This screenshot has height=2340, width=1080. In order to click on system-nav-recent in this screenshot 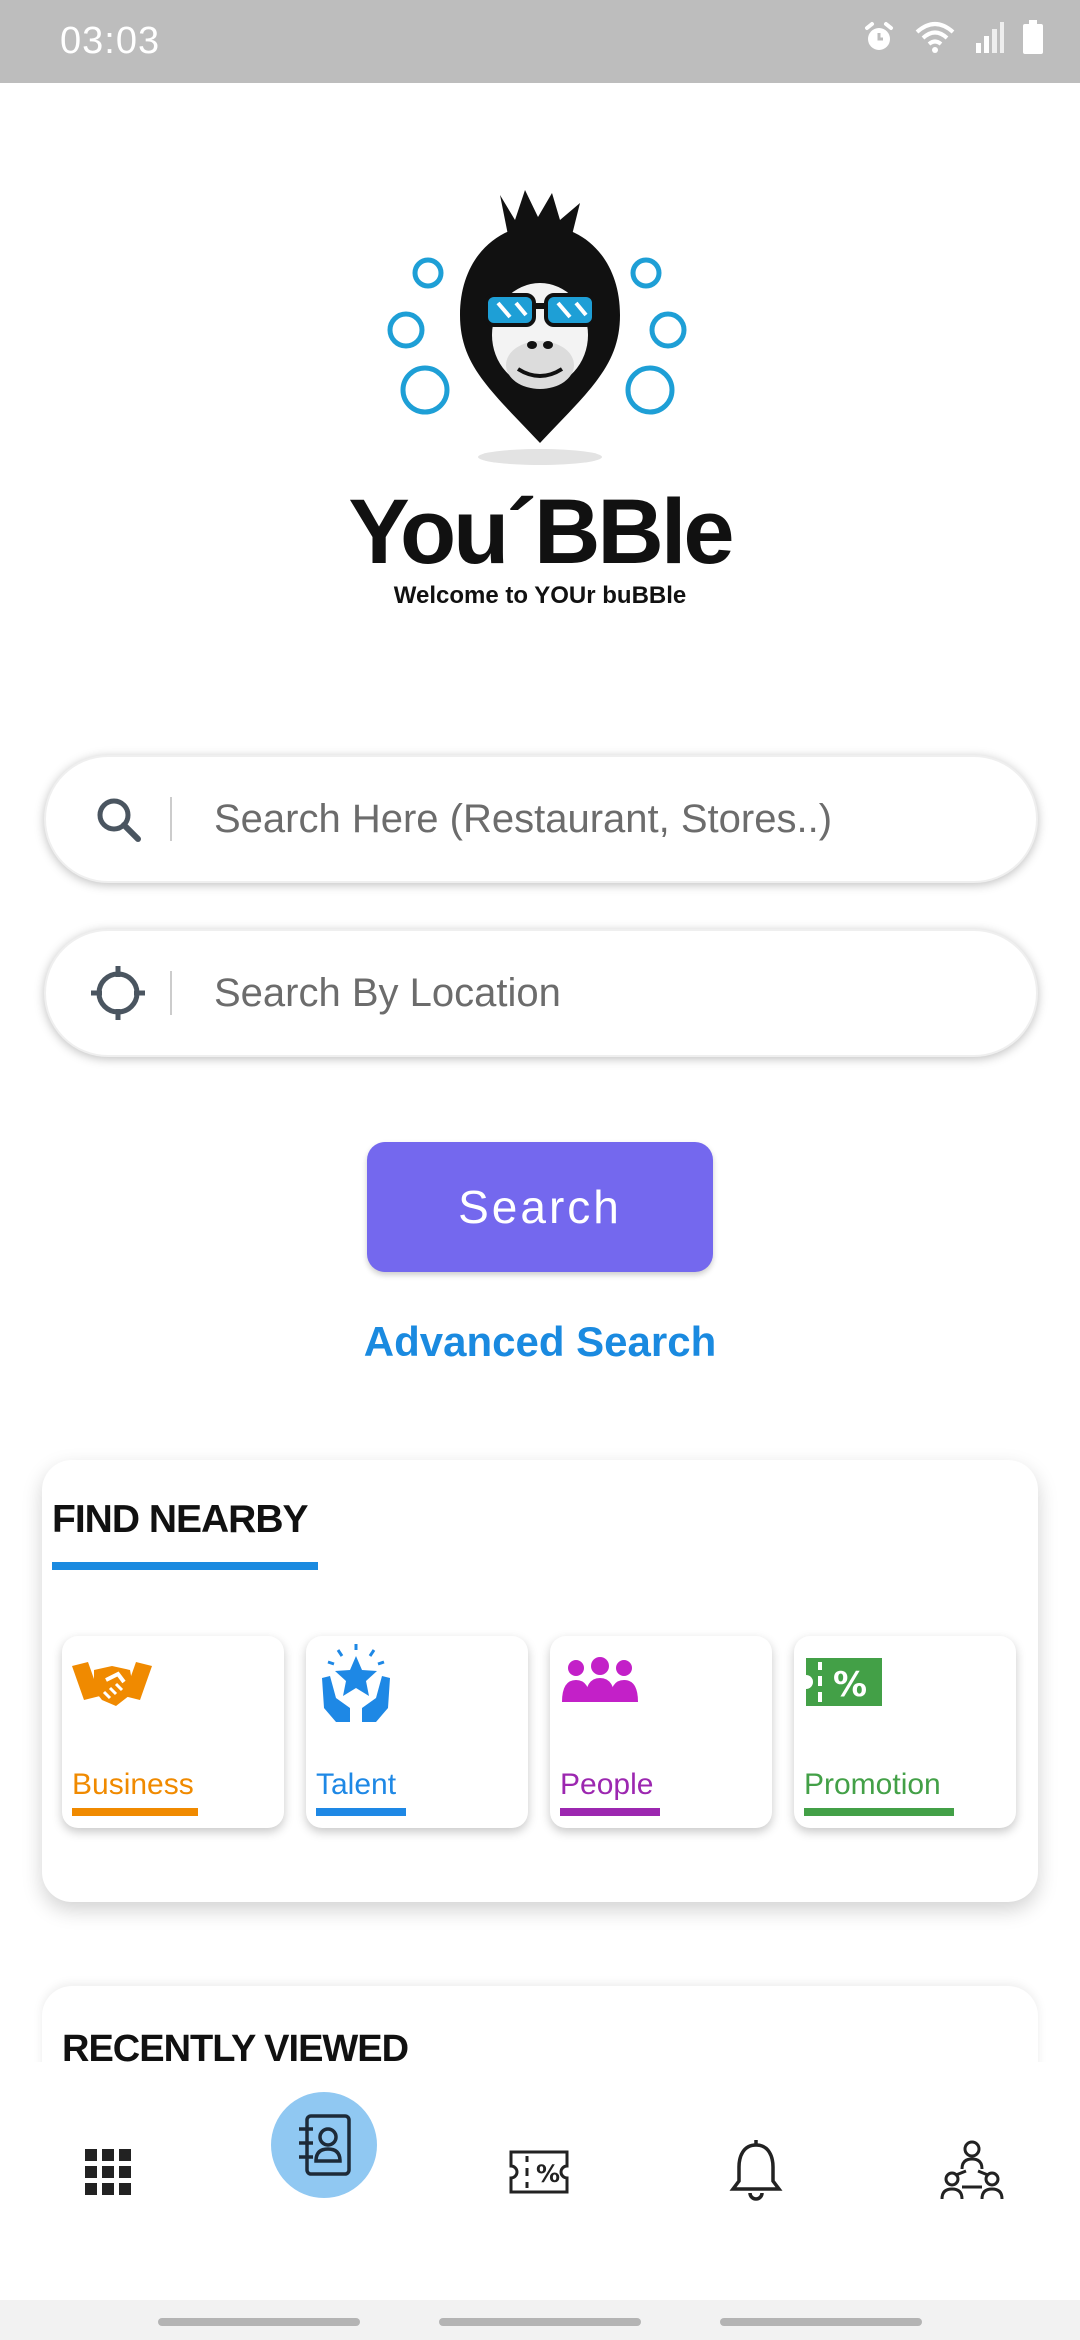, I will do `click(259, 2322)`.